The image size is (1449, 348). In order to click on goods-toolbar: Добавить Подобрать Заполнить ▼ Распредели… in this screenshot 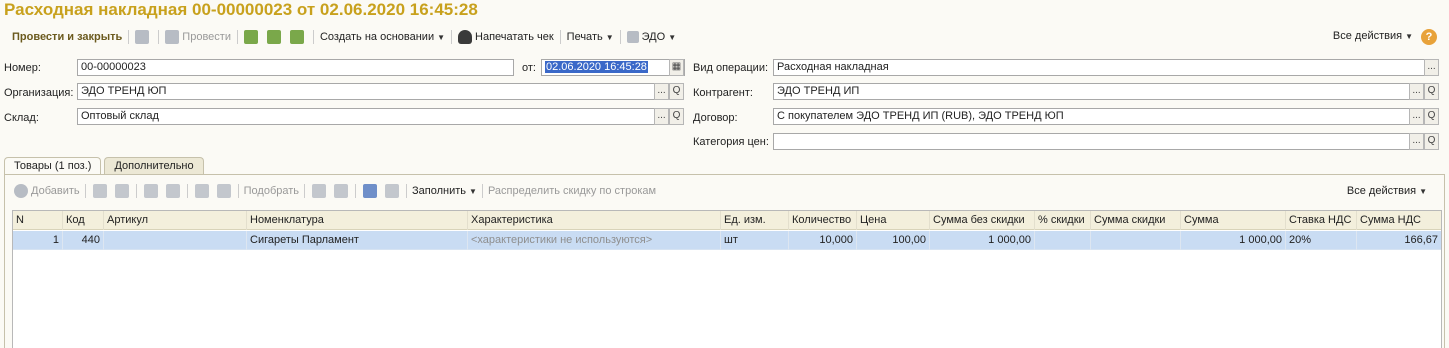, I will do `click(335, 191)`.